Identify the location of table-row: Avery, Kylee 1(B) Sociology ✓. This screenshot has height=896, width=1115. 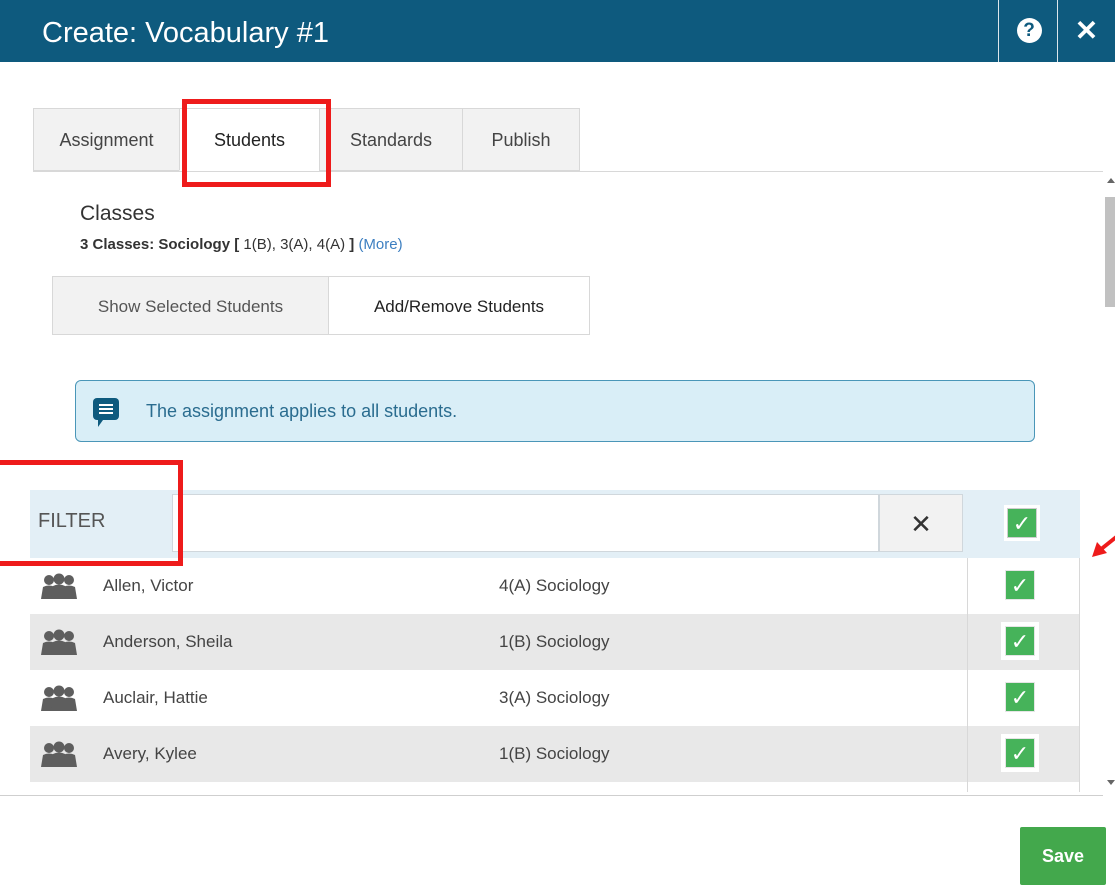
(555, 754).